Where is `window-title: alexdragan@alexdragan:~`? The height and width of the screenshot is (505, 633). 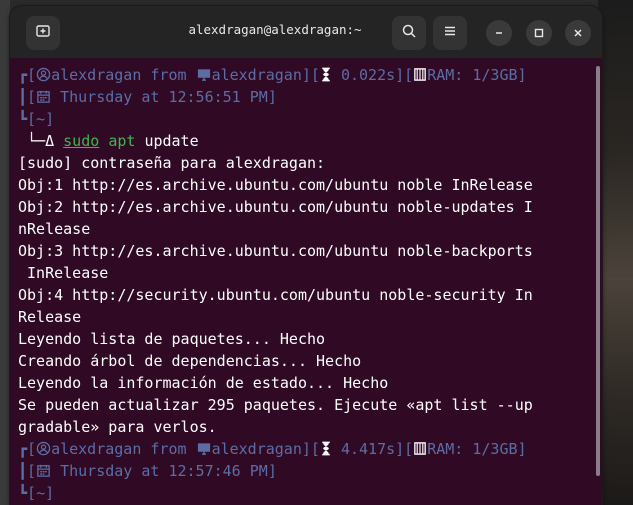
window-title: alexdragan@alexdragan:~ is located at coordinates (275, 29).